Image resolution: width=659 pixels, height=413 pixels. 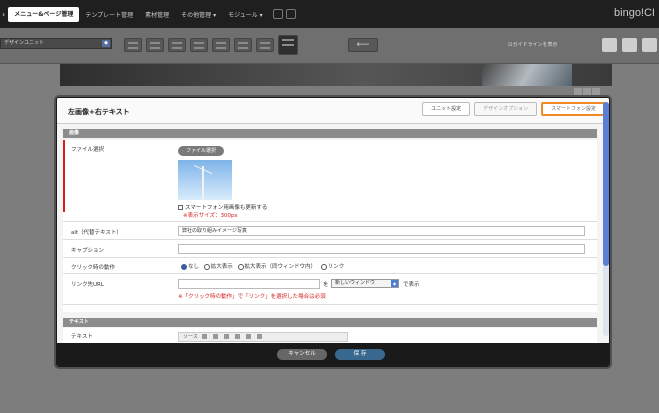 I want to click on layout-3col-button, so click(x=221, y=45).